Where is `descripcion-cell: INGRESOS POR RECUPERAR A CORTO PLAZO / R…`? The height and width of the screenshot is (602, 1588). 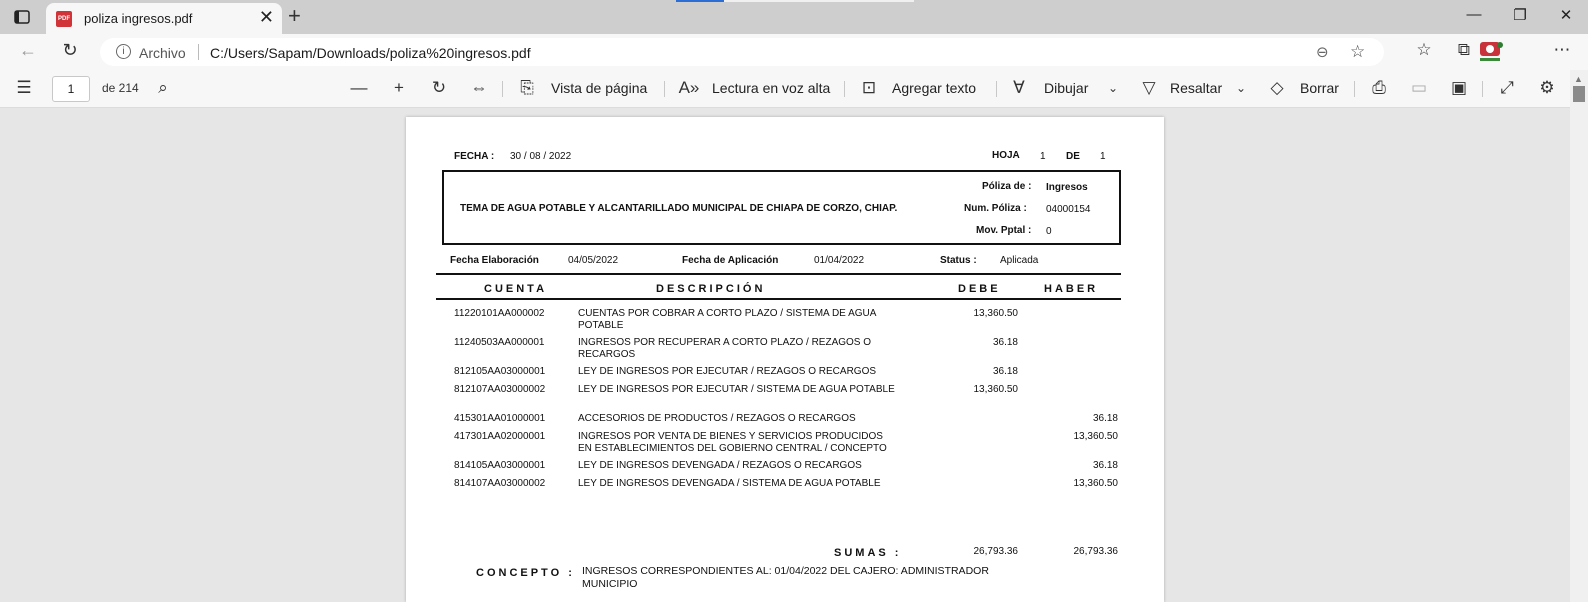 descripcion-cell: INGRESOS POR RECUPERAR A CORTO PLAZO / R… is located at coordinates (725, 348).